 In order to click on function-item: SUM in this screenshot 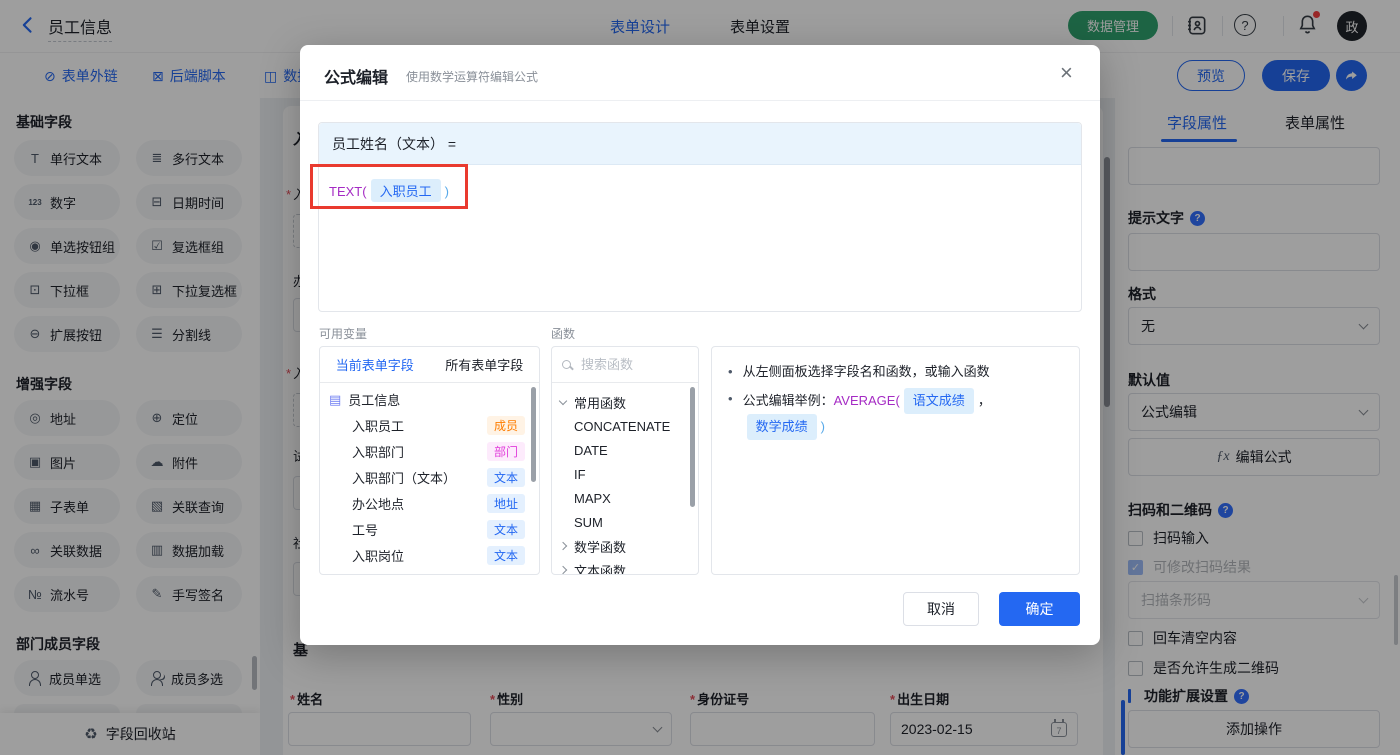, I will do `click(625, 522)`.